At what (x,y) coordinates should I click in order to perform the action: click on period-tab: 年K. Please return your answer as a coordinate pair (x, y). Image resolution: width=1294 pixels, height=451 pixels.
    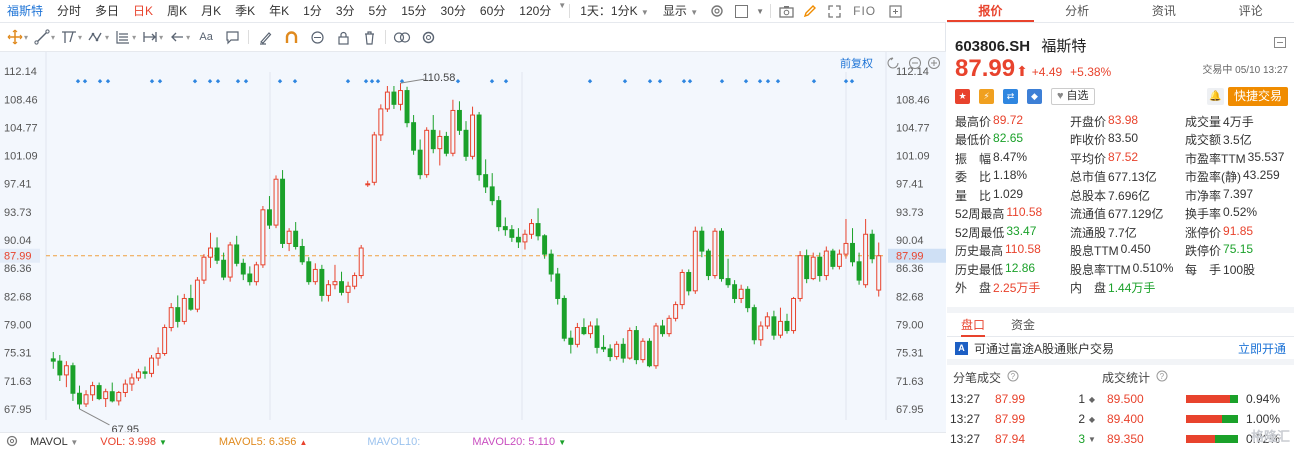
    Looking at the image, I should click on (279, 11).